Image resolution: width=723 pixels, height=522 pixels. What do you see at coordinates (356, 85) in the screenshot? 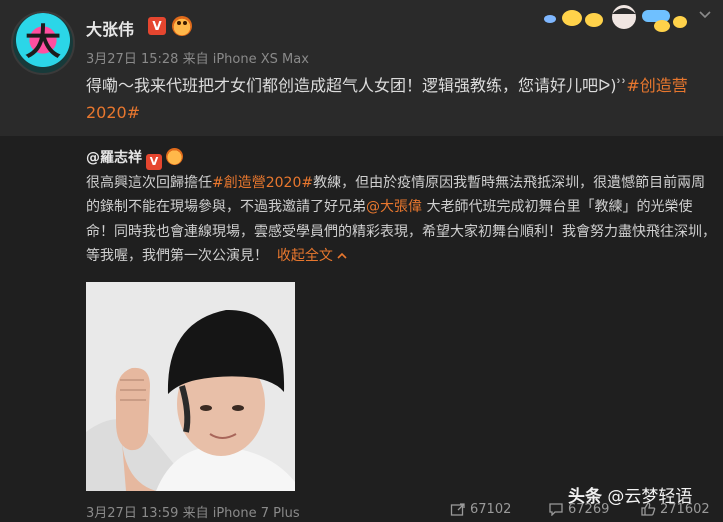
I see `post-body: 得嘞～我来代班把才女们都创造成超气人女团！逻辑强教练，您请好儿吧ᐅ)ʾʾ` at bounding box center [356, 85].